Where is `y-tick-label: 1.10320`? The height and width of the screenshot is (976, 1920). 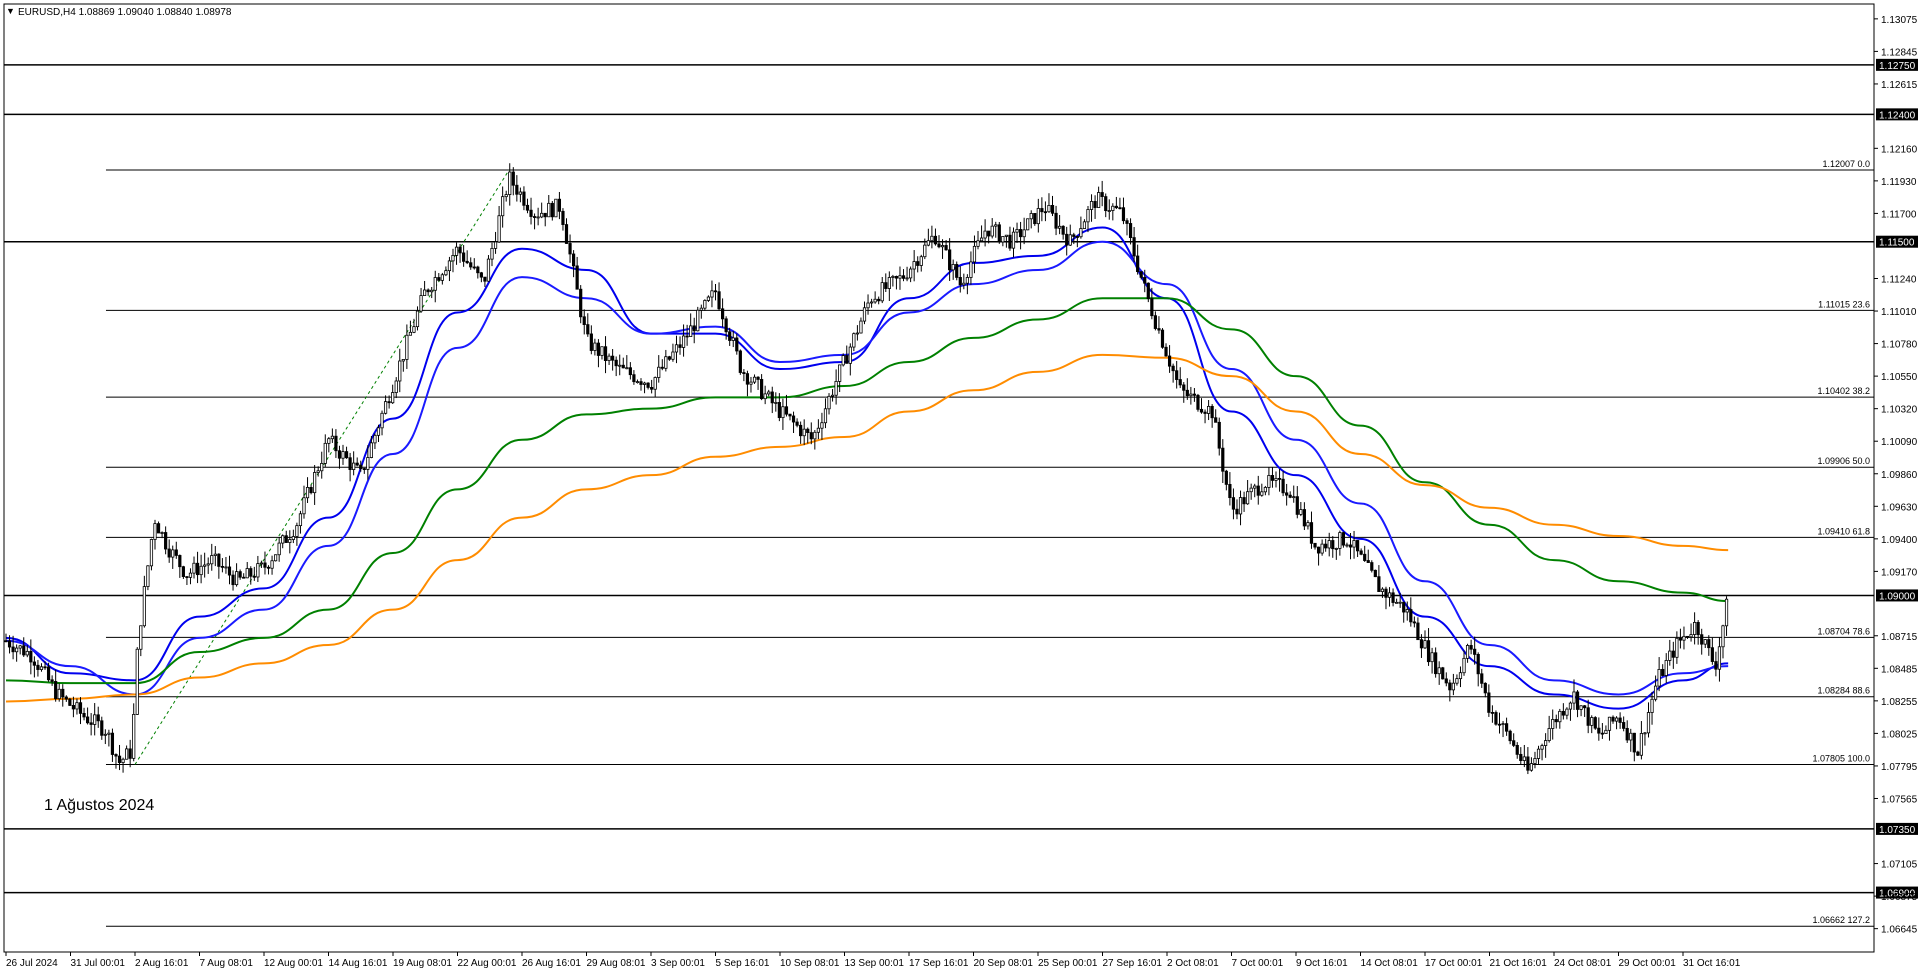
y-tick-label: 1.10320 is located at coordinates (1899, 410).